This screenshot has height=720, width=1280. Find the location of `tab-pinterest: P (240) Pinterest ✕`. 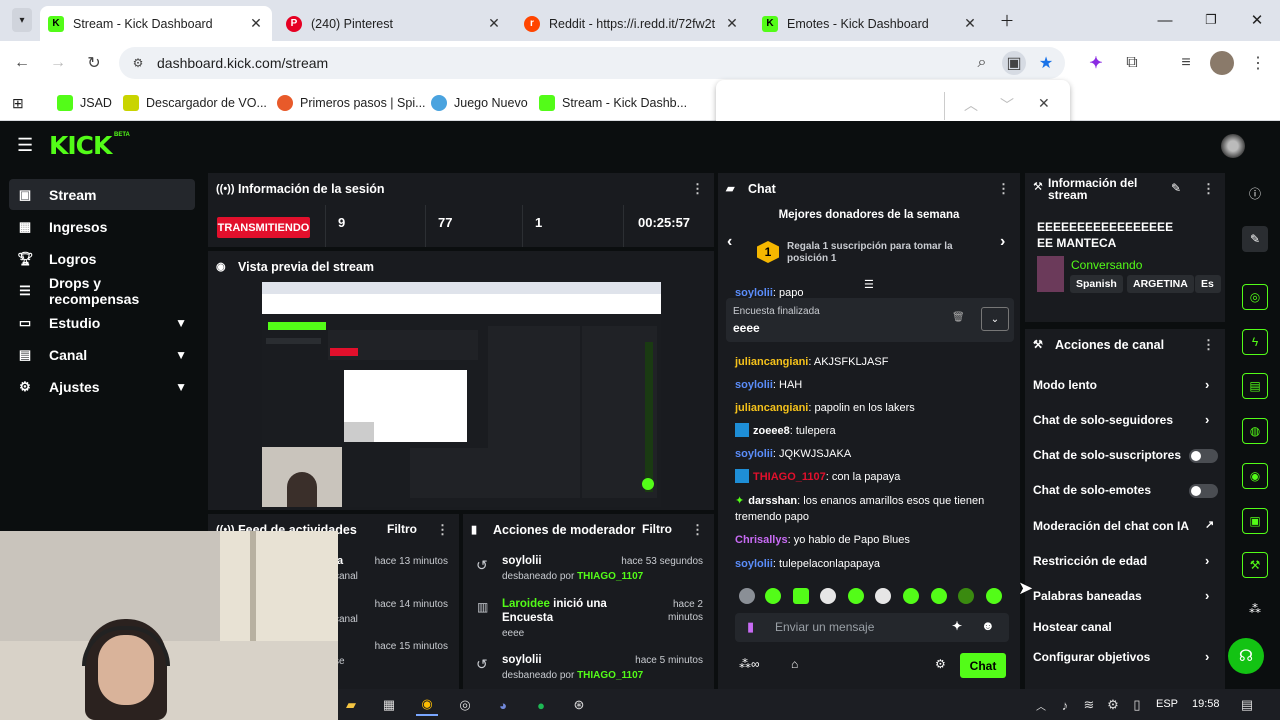

tab-pinterest: P (240) Pinterest ✕ is located at coordinates (394, 23).